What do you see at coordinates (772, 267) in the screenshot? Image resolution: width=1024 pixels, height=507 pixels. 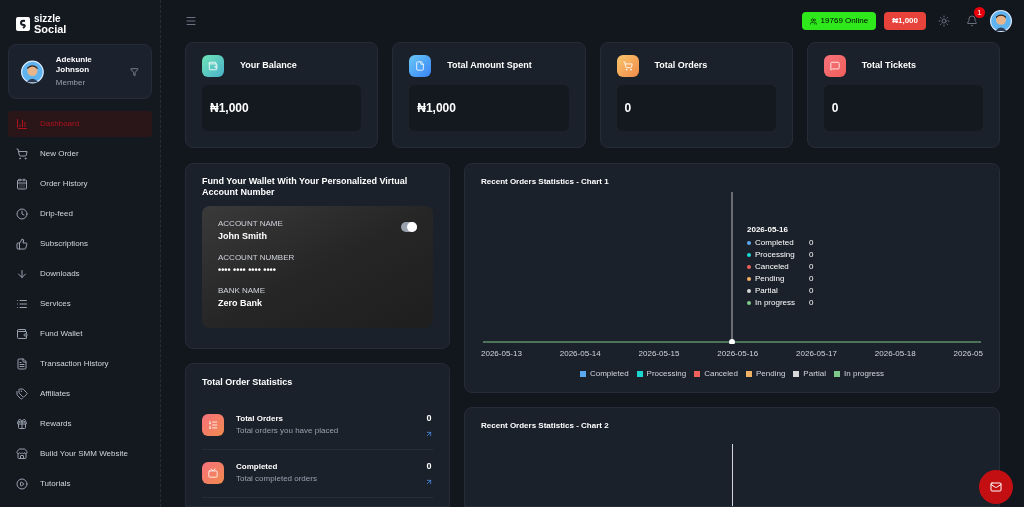 I see `series-name: Canceled` at bounding box center [772, 267].